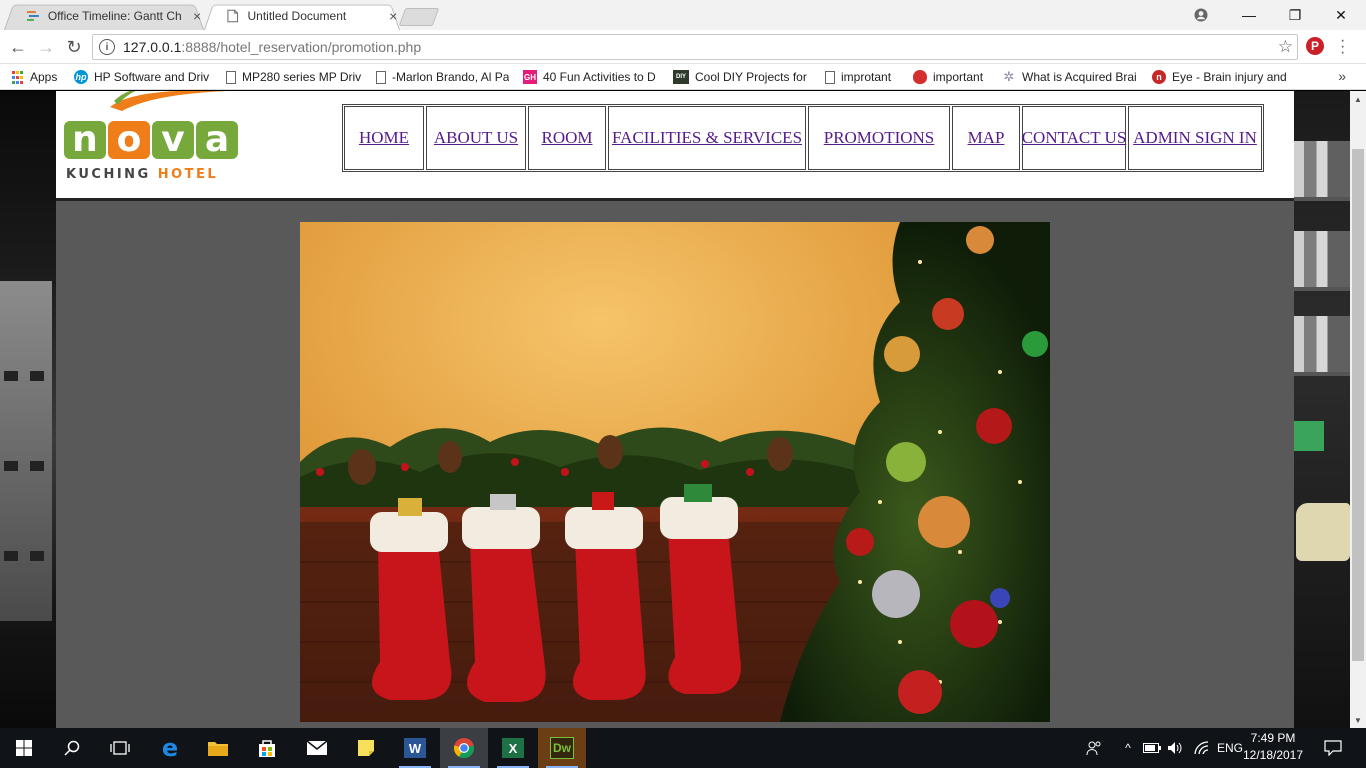  What do you see at coordinates (1159, 77) in the screenshot?
I see `eye-site-icon: n` at bounding box center [1159, 77].